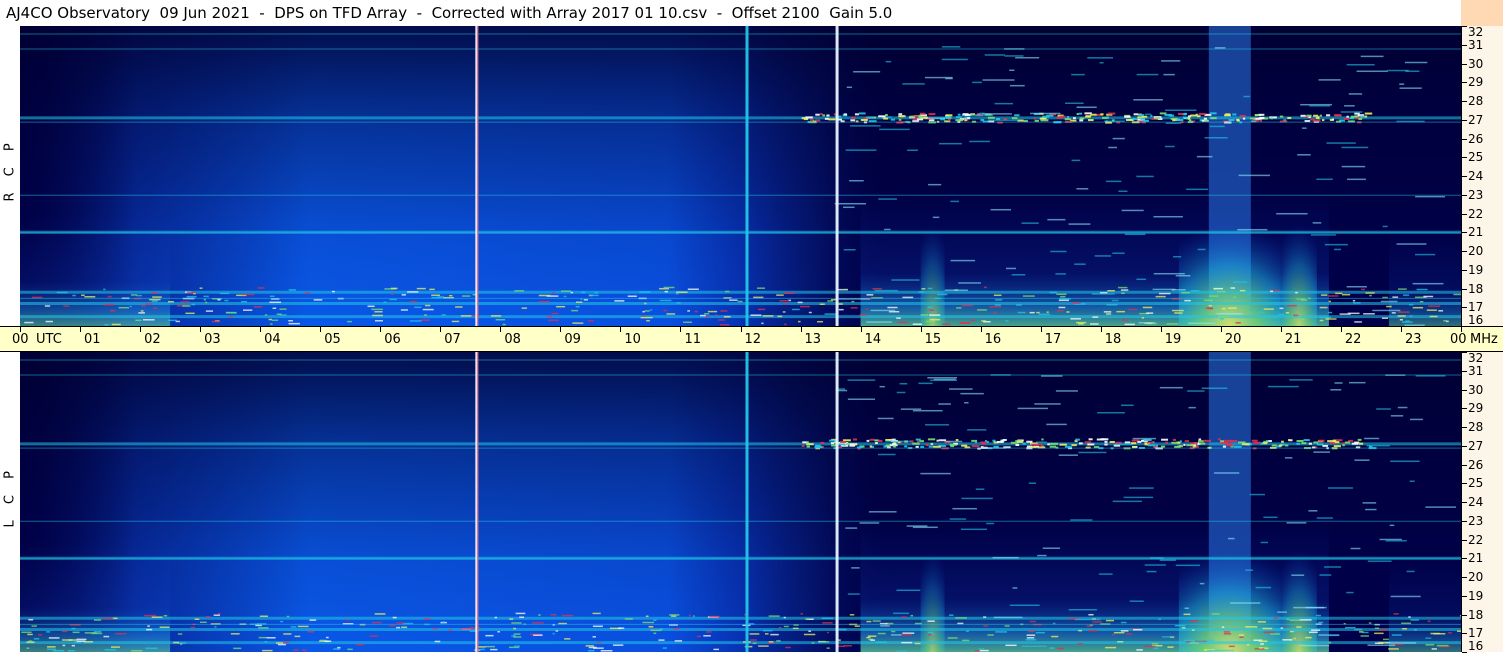  What do you see at coordinates (632, 339) in the screenshot?
I see `utc-tick-label: 10` at bounding box center [632, 339].